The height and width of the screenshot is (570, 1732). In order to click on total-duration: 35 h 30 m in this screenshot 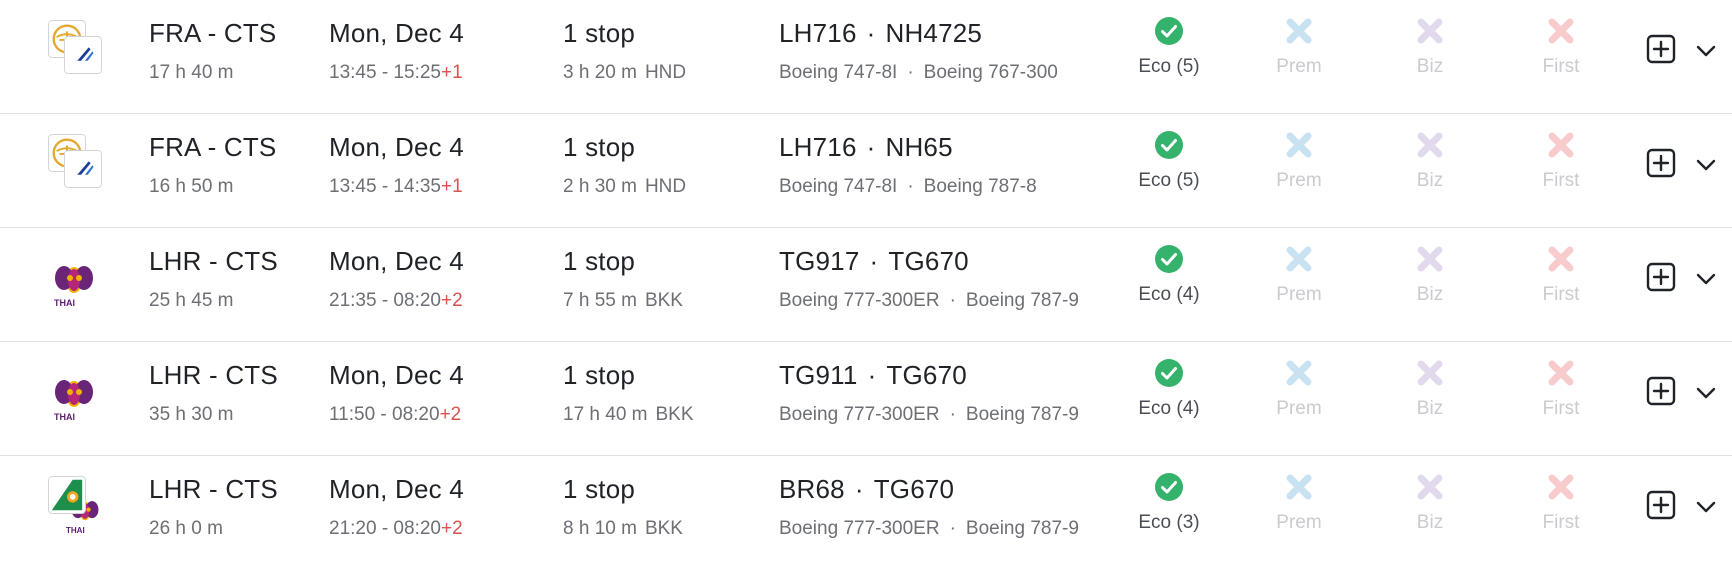, I will do `click(191, 414)`.